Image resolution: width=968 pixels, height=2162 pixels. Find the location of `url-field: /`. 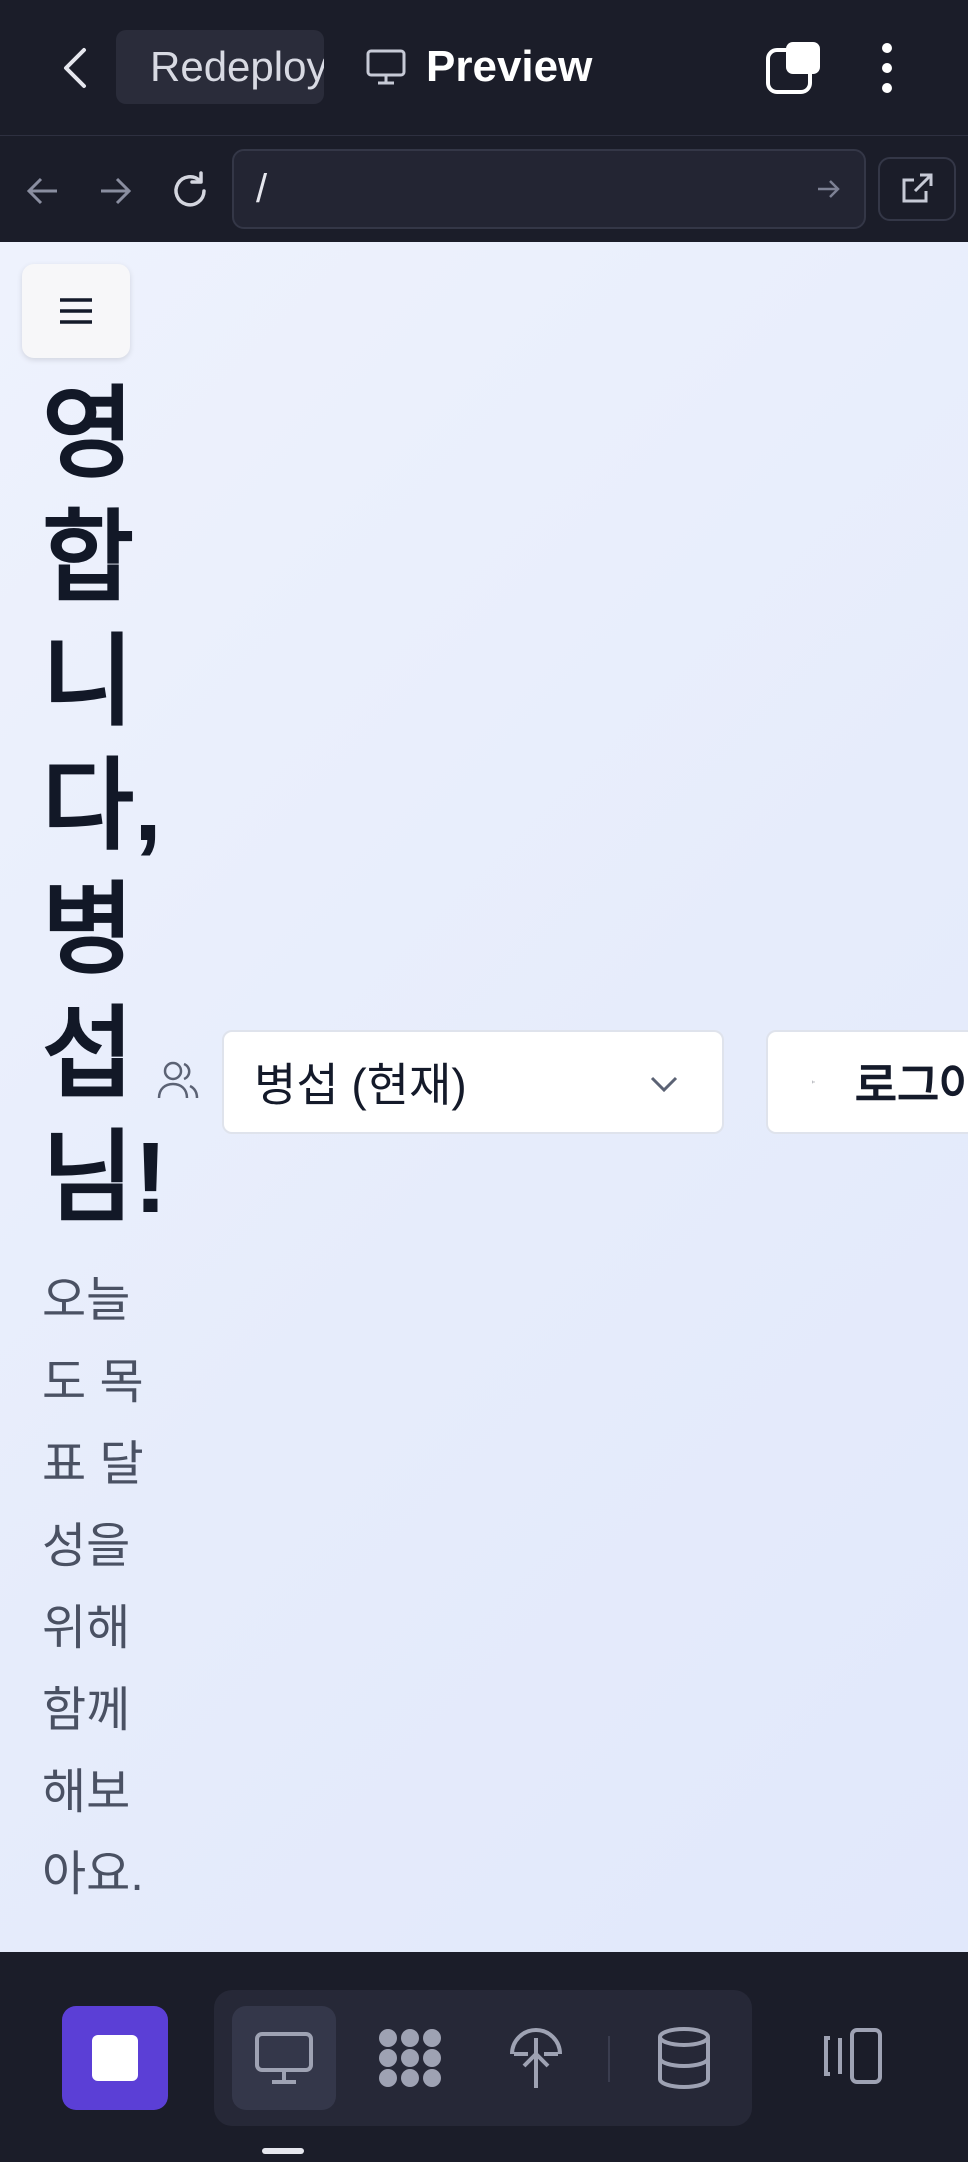

url-field: / is located at coordinates (549, 189).